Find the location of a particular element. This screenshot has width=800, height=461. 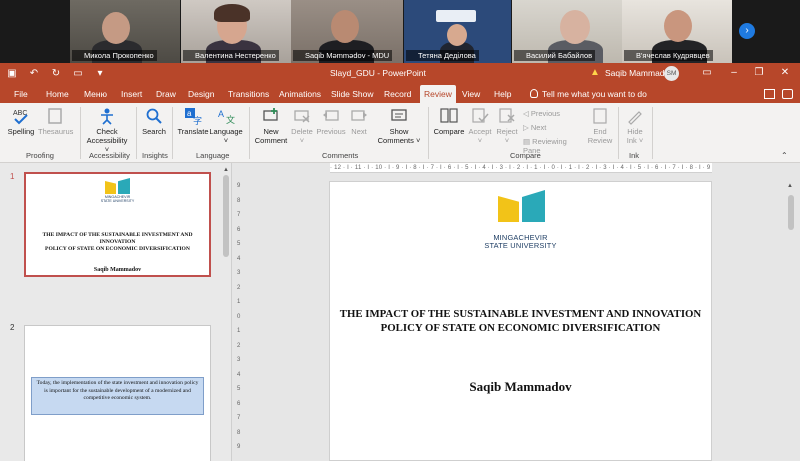

undo-icon: ↶ is located at coordinates (34, 73).